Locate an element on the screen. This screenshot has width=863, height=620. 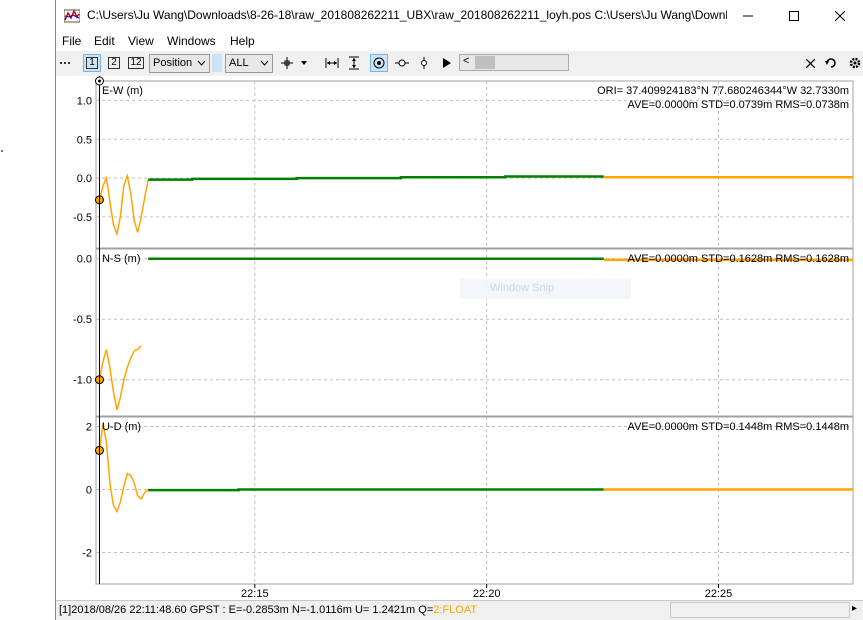
fit-vertical-icon is located at coordinates (354, 63).